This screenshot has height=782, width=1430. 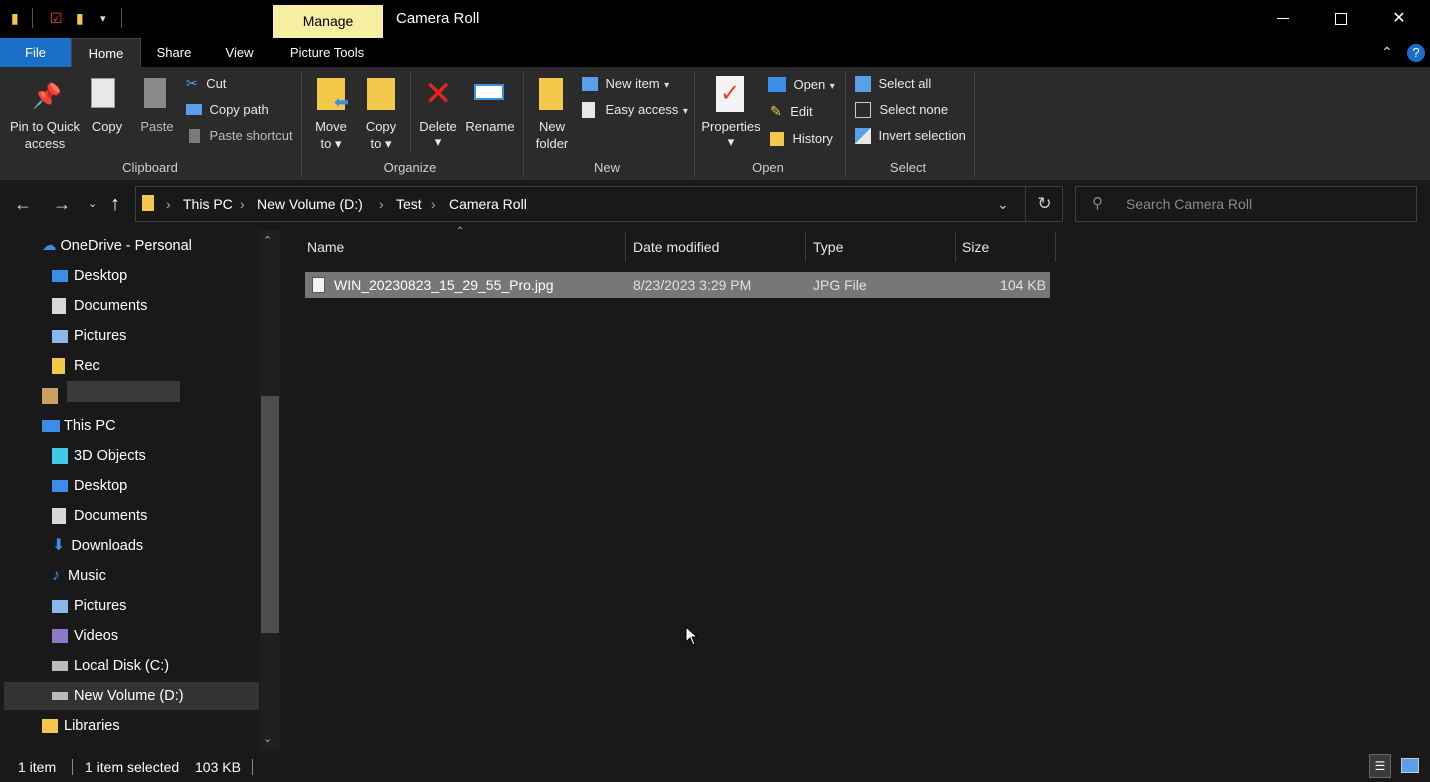 I want to click on close-icon: ✕, so click(x=1399, y=18).